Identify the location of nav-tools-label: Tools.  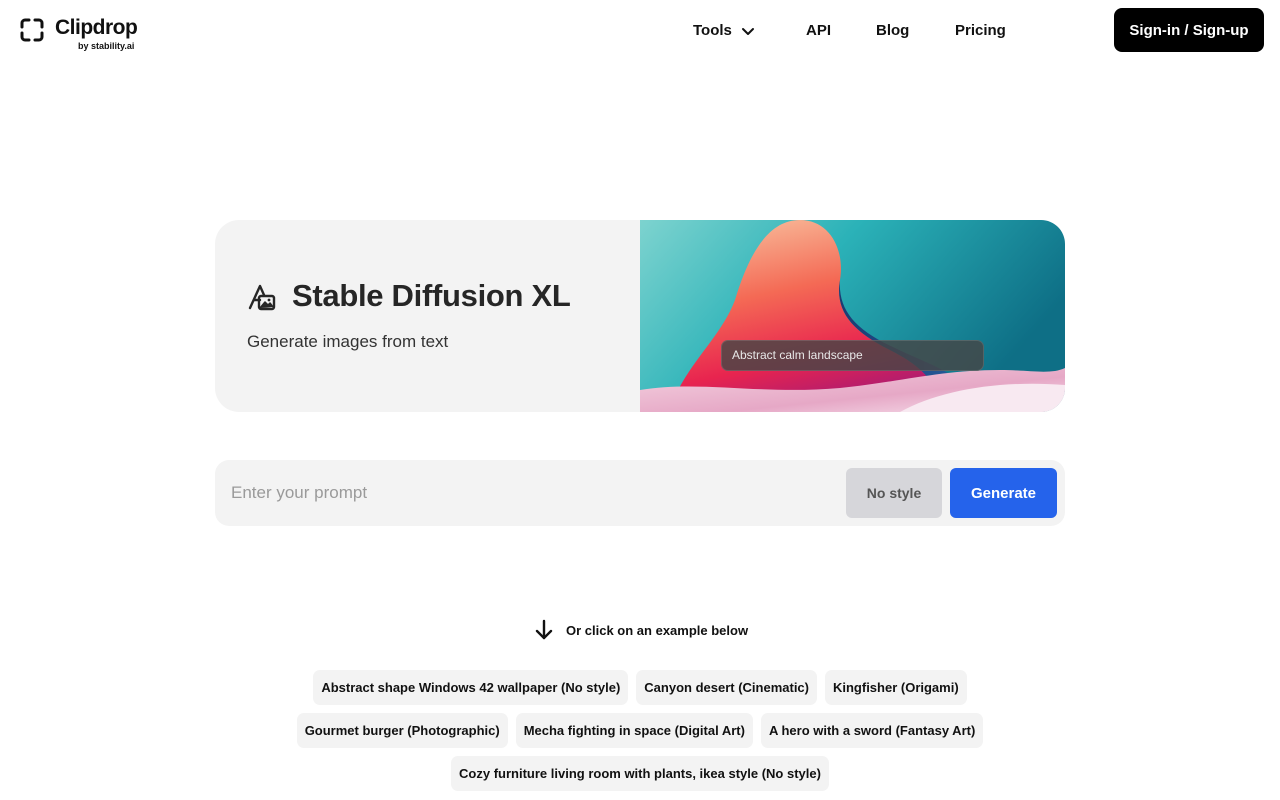
(712, 30).